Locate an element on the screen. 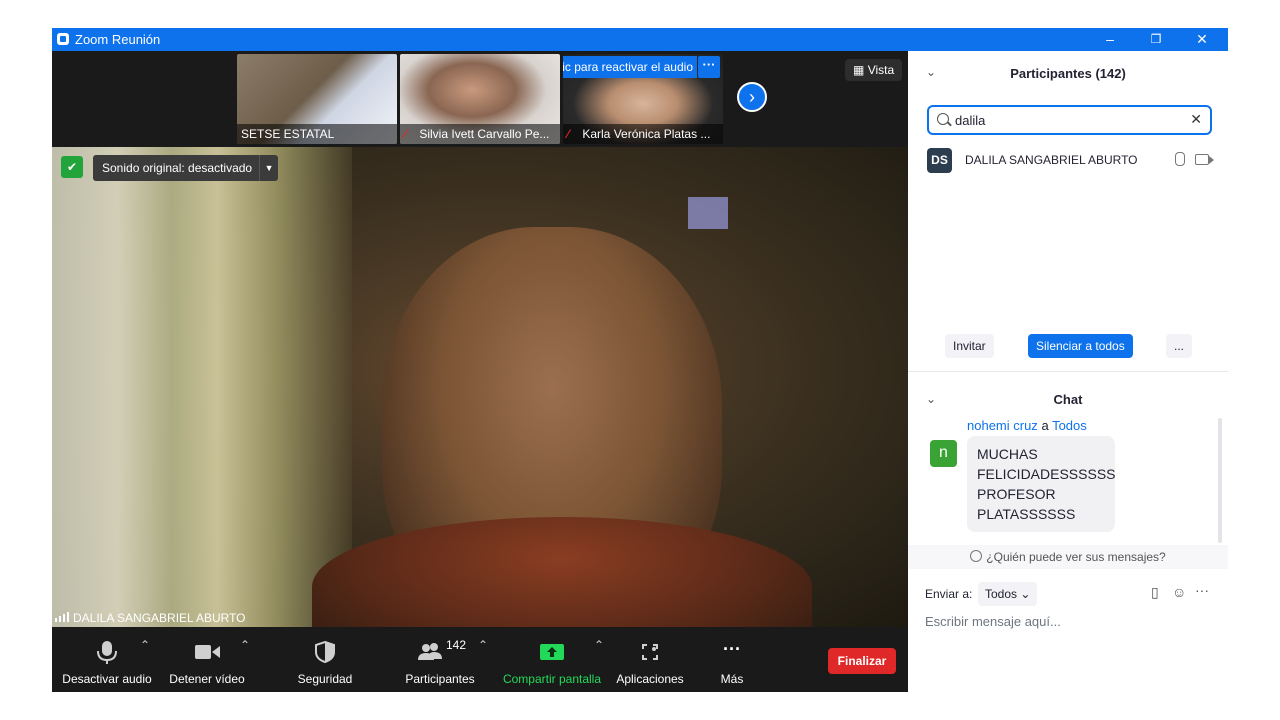 The width and height of the screenshot is (1280, 720). restore-button: ❐ is located at coordinates (1156, 39).